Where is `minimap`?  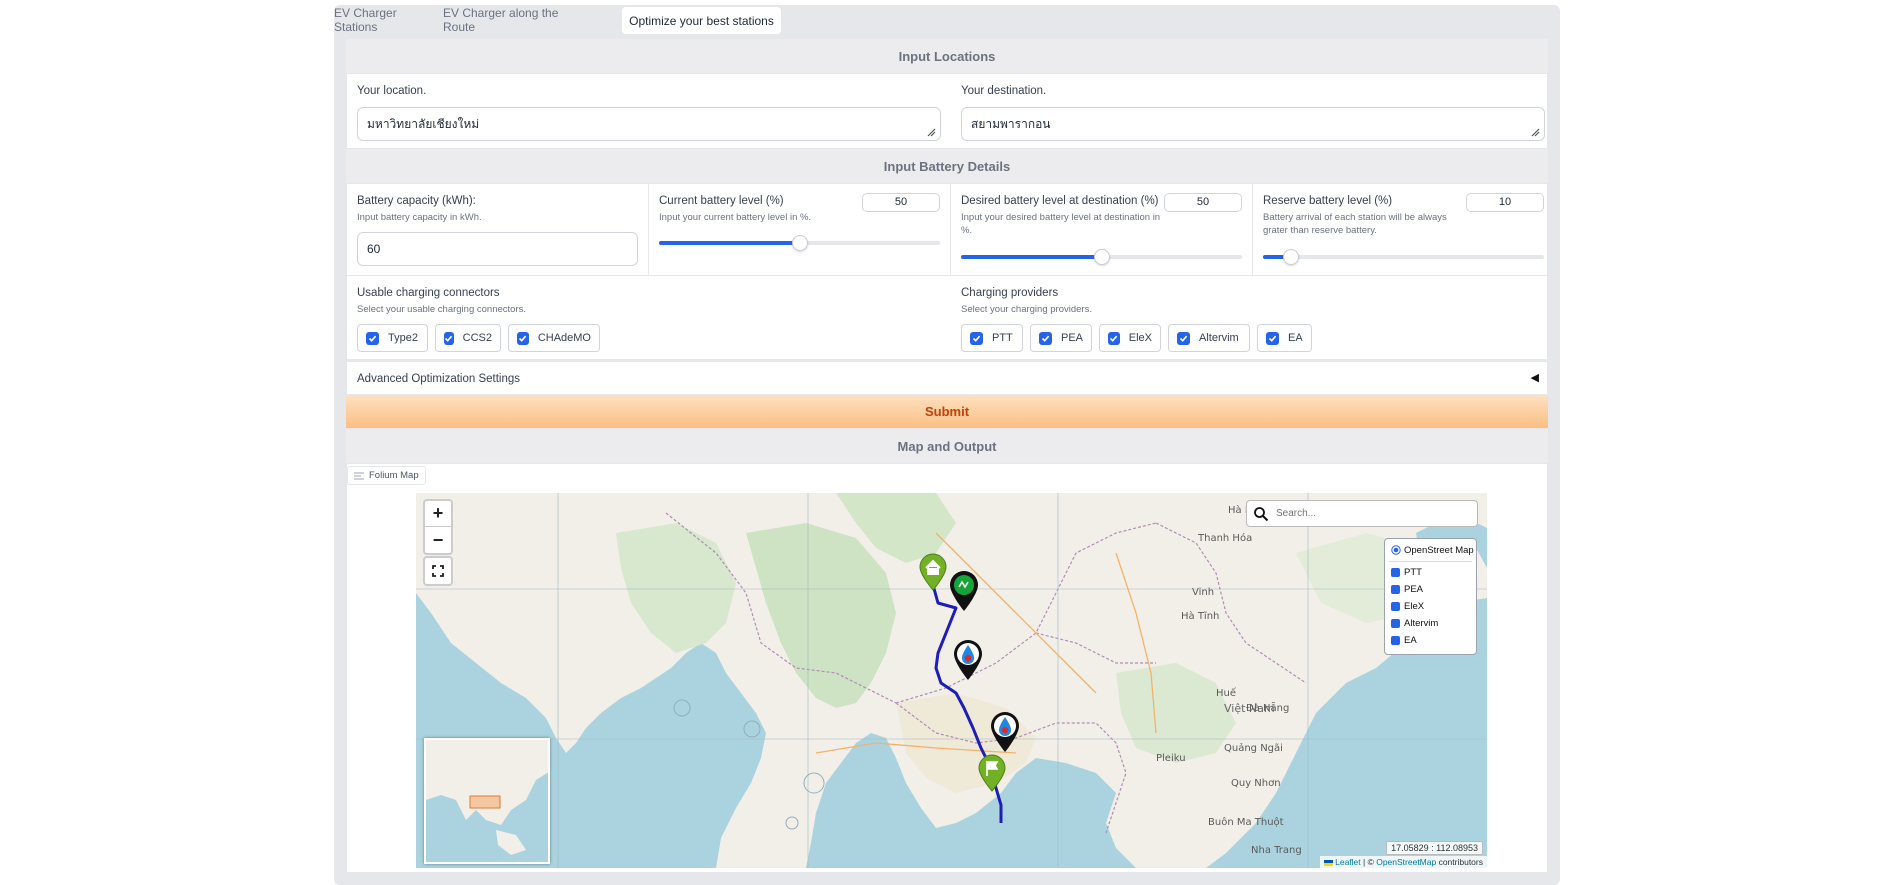
minimap is located at coordinates (487, 801).